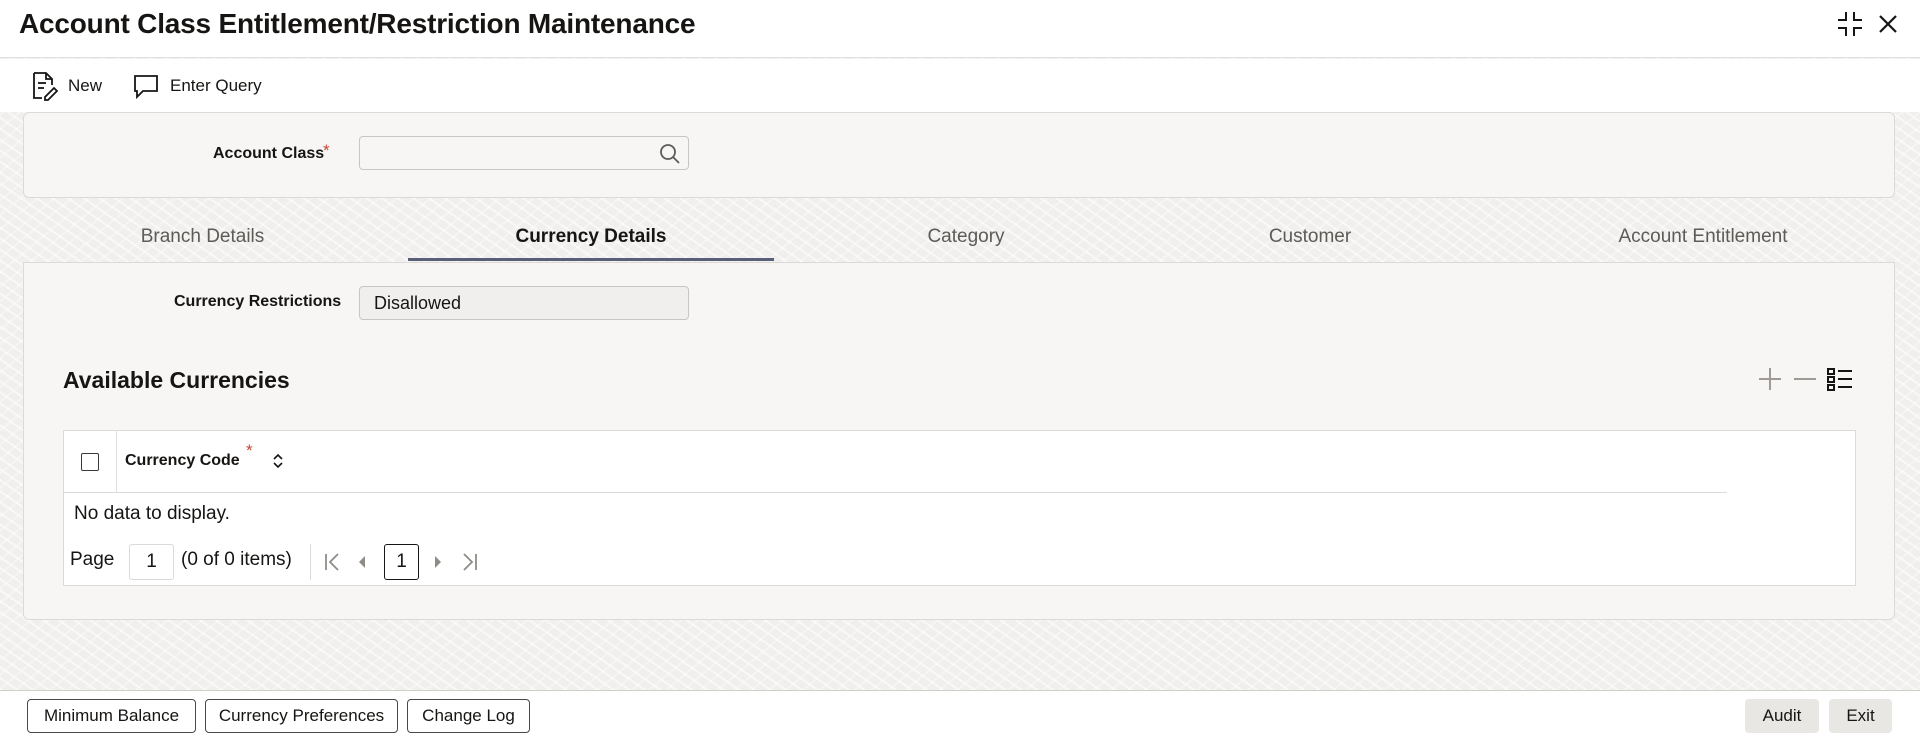 This screenshot has width=1920, height=745. What do you see at coordinates (45, 86) in the screenshot?
I see `new-document-icon` at bounding box center [45, 86].